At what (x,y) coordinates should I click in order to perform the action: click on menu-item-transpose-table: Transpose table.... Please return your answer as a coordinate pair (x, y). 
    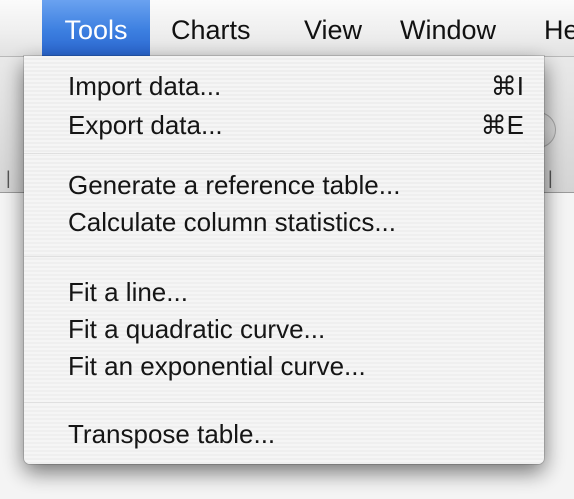
    Looking at the image, I should click on (296, 434).